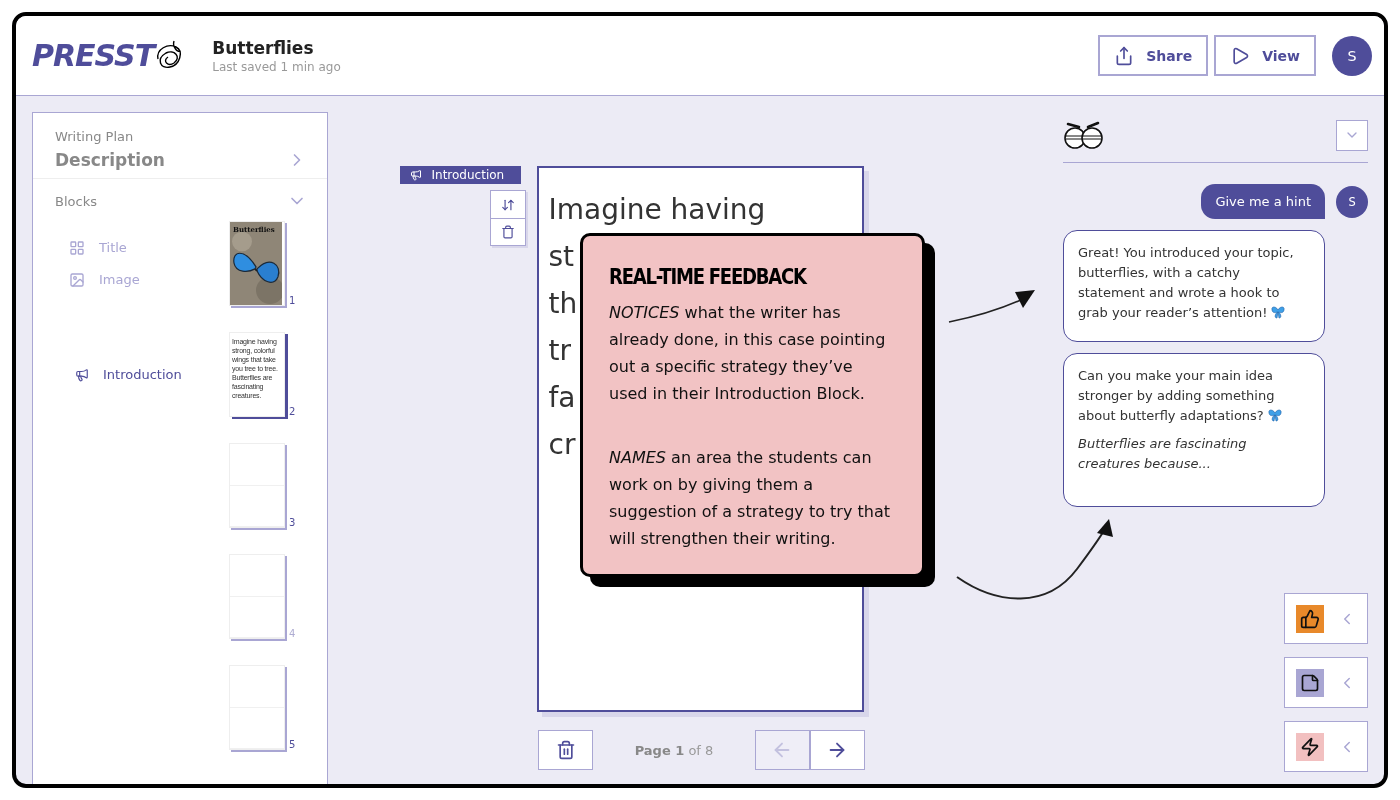 Image resolution: width=1400 pixels, height=800 pixels. I want to click on page-text-line: th, so click(563, 304).